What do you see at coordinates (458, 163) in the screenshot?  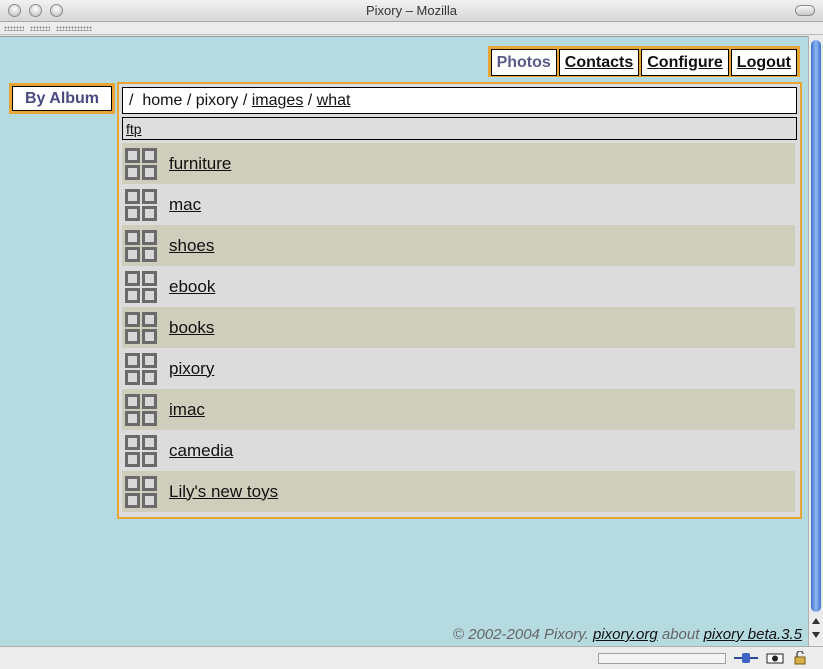 I see `album-row: furniture` at bounding box center [458, 163].